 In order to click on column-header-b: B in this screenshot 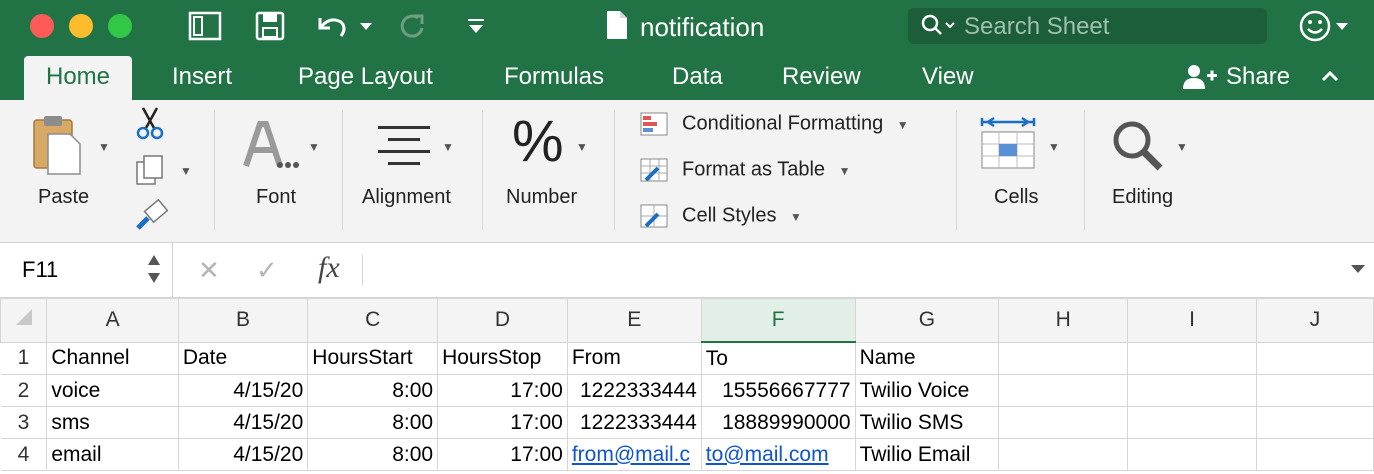, I will do `click(243, 320)`.